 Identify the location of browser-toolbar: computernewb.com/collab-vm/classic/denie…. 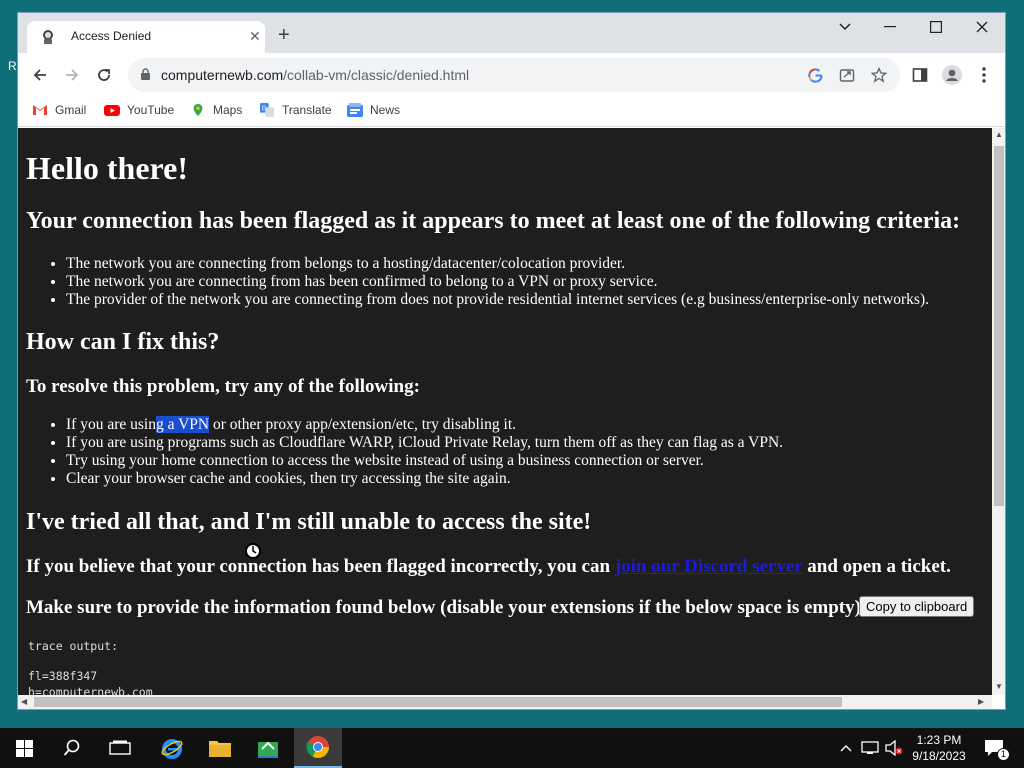
(511, 75).